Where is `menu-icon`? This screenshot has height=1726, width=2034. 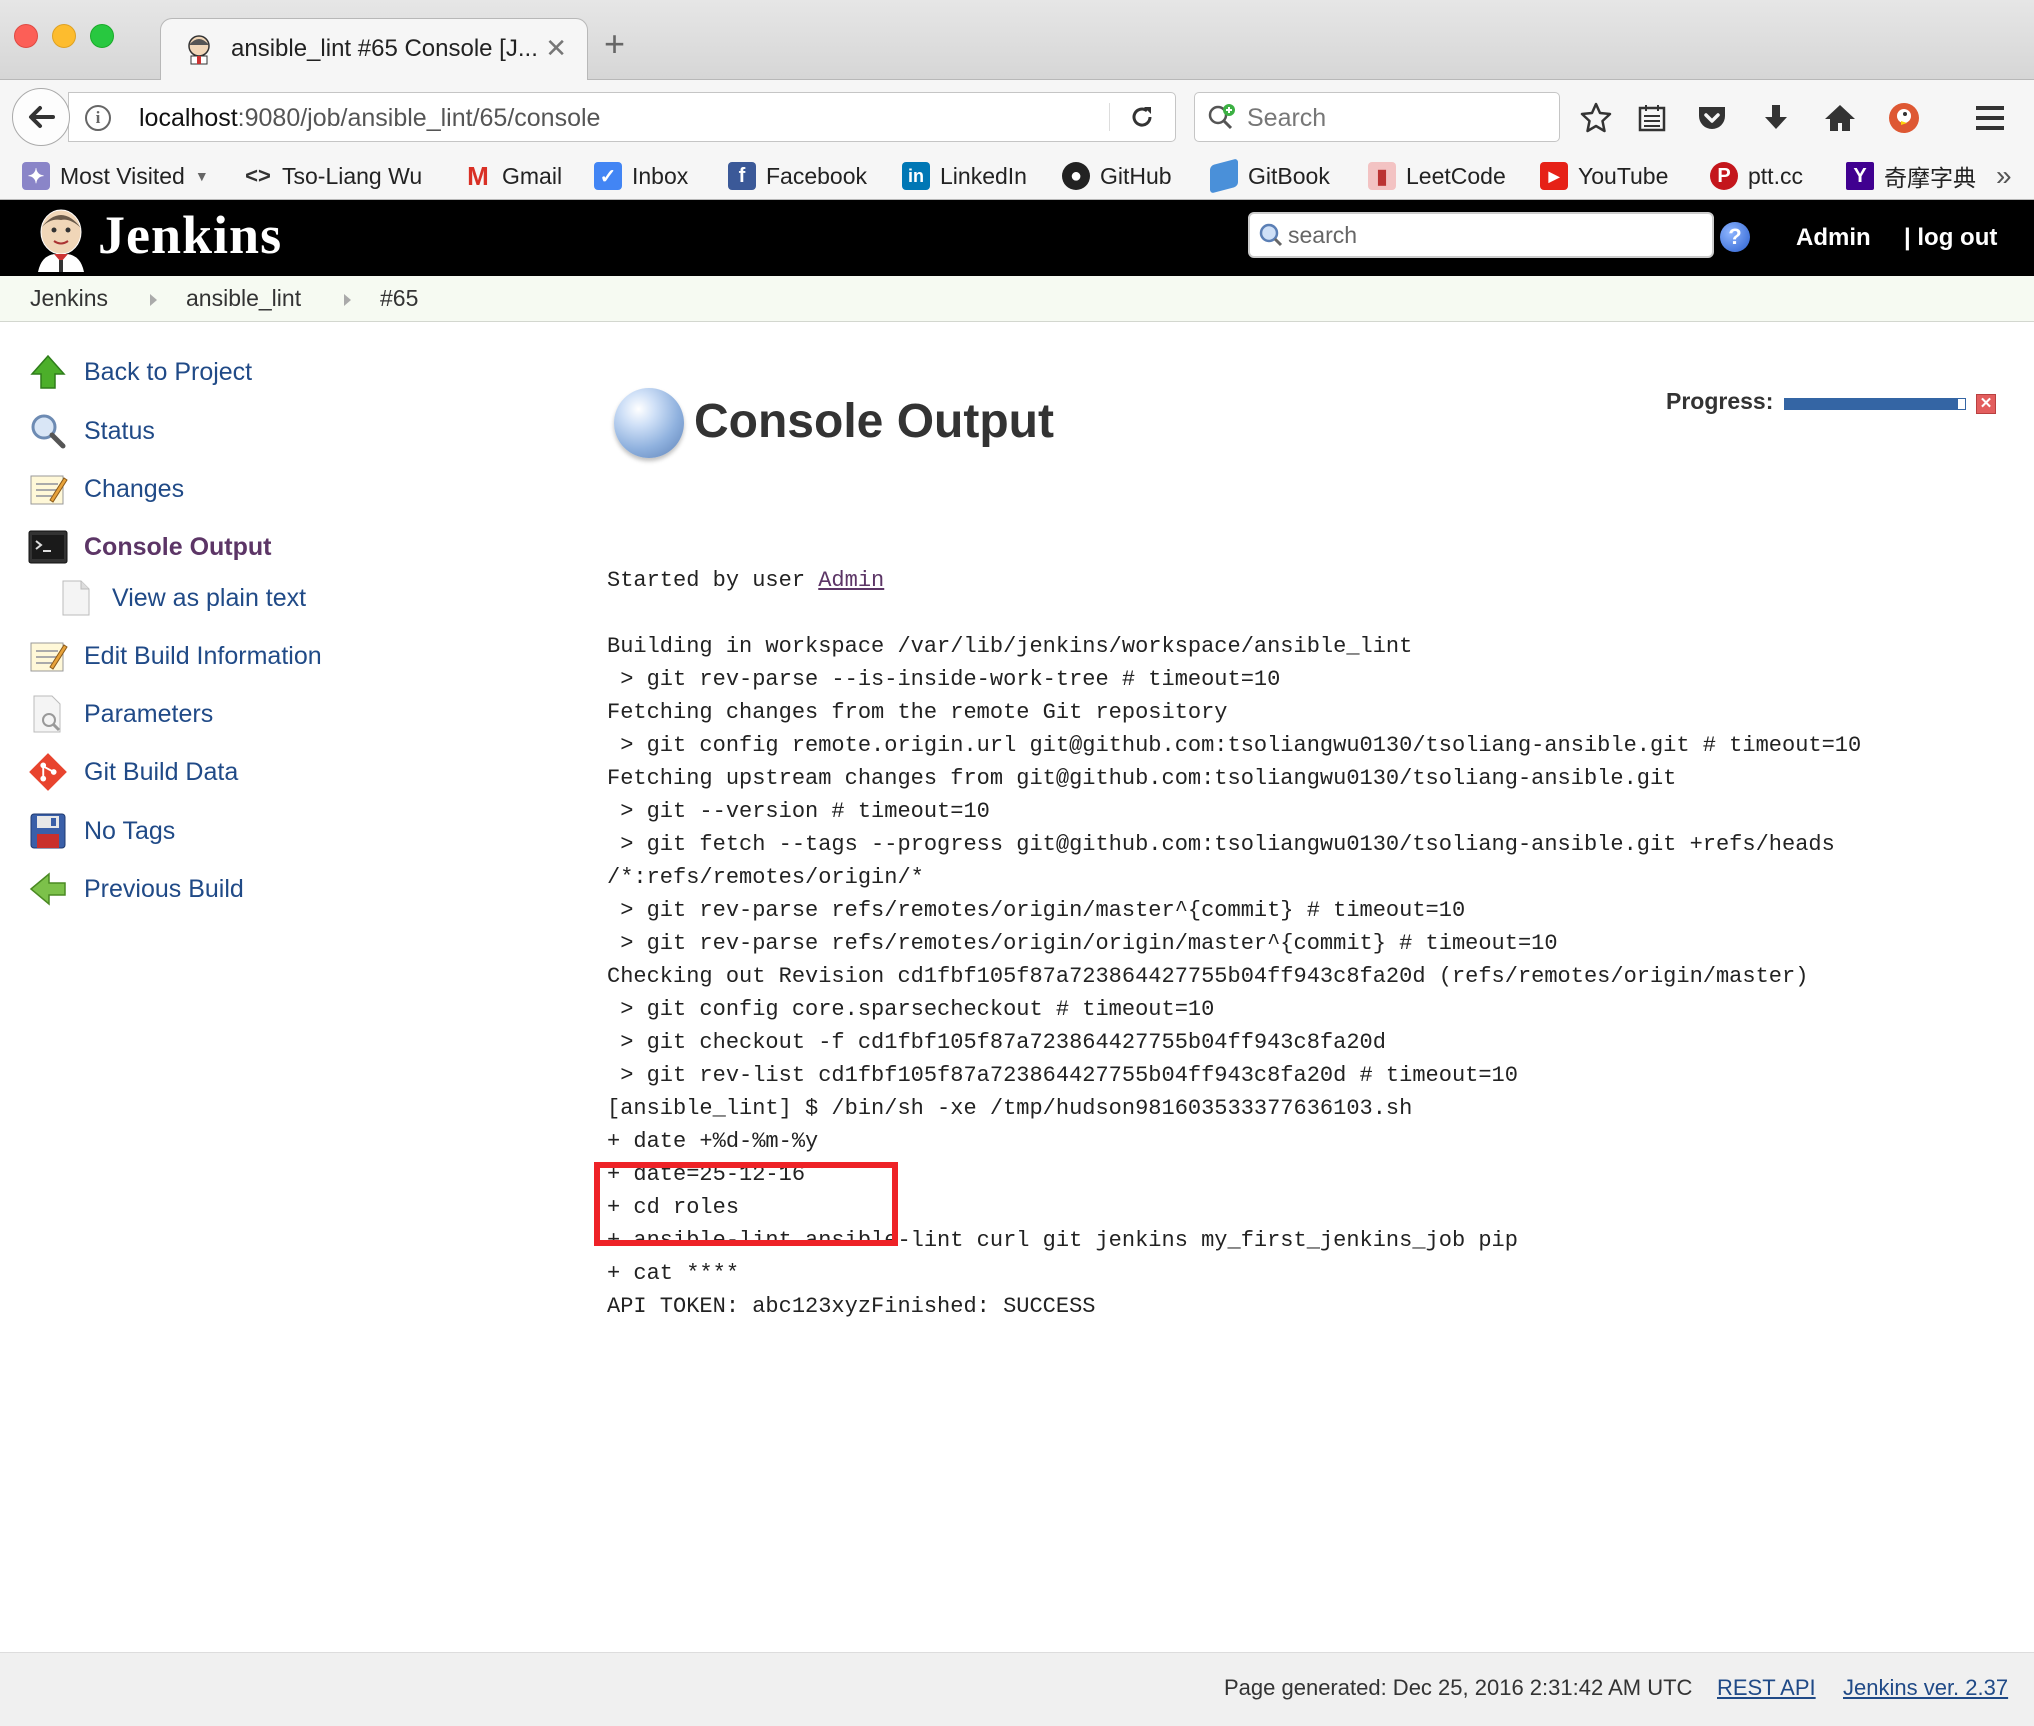
menu-icon is located at coordinates (1990, 118).